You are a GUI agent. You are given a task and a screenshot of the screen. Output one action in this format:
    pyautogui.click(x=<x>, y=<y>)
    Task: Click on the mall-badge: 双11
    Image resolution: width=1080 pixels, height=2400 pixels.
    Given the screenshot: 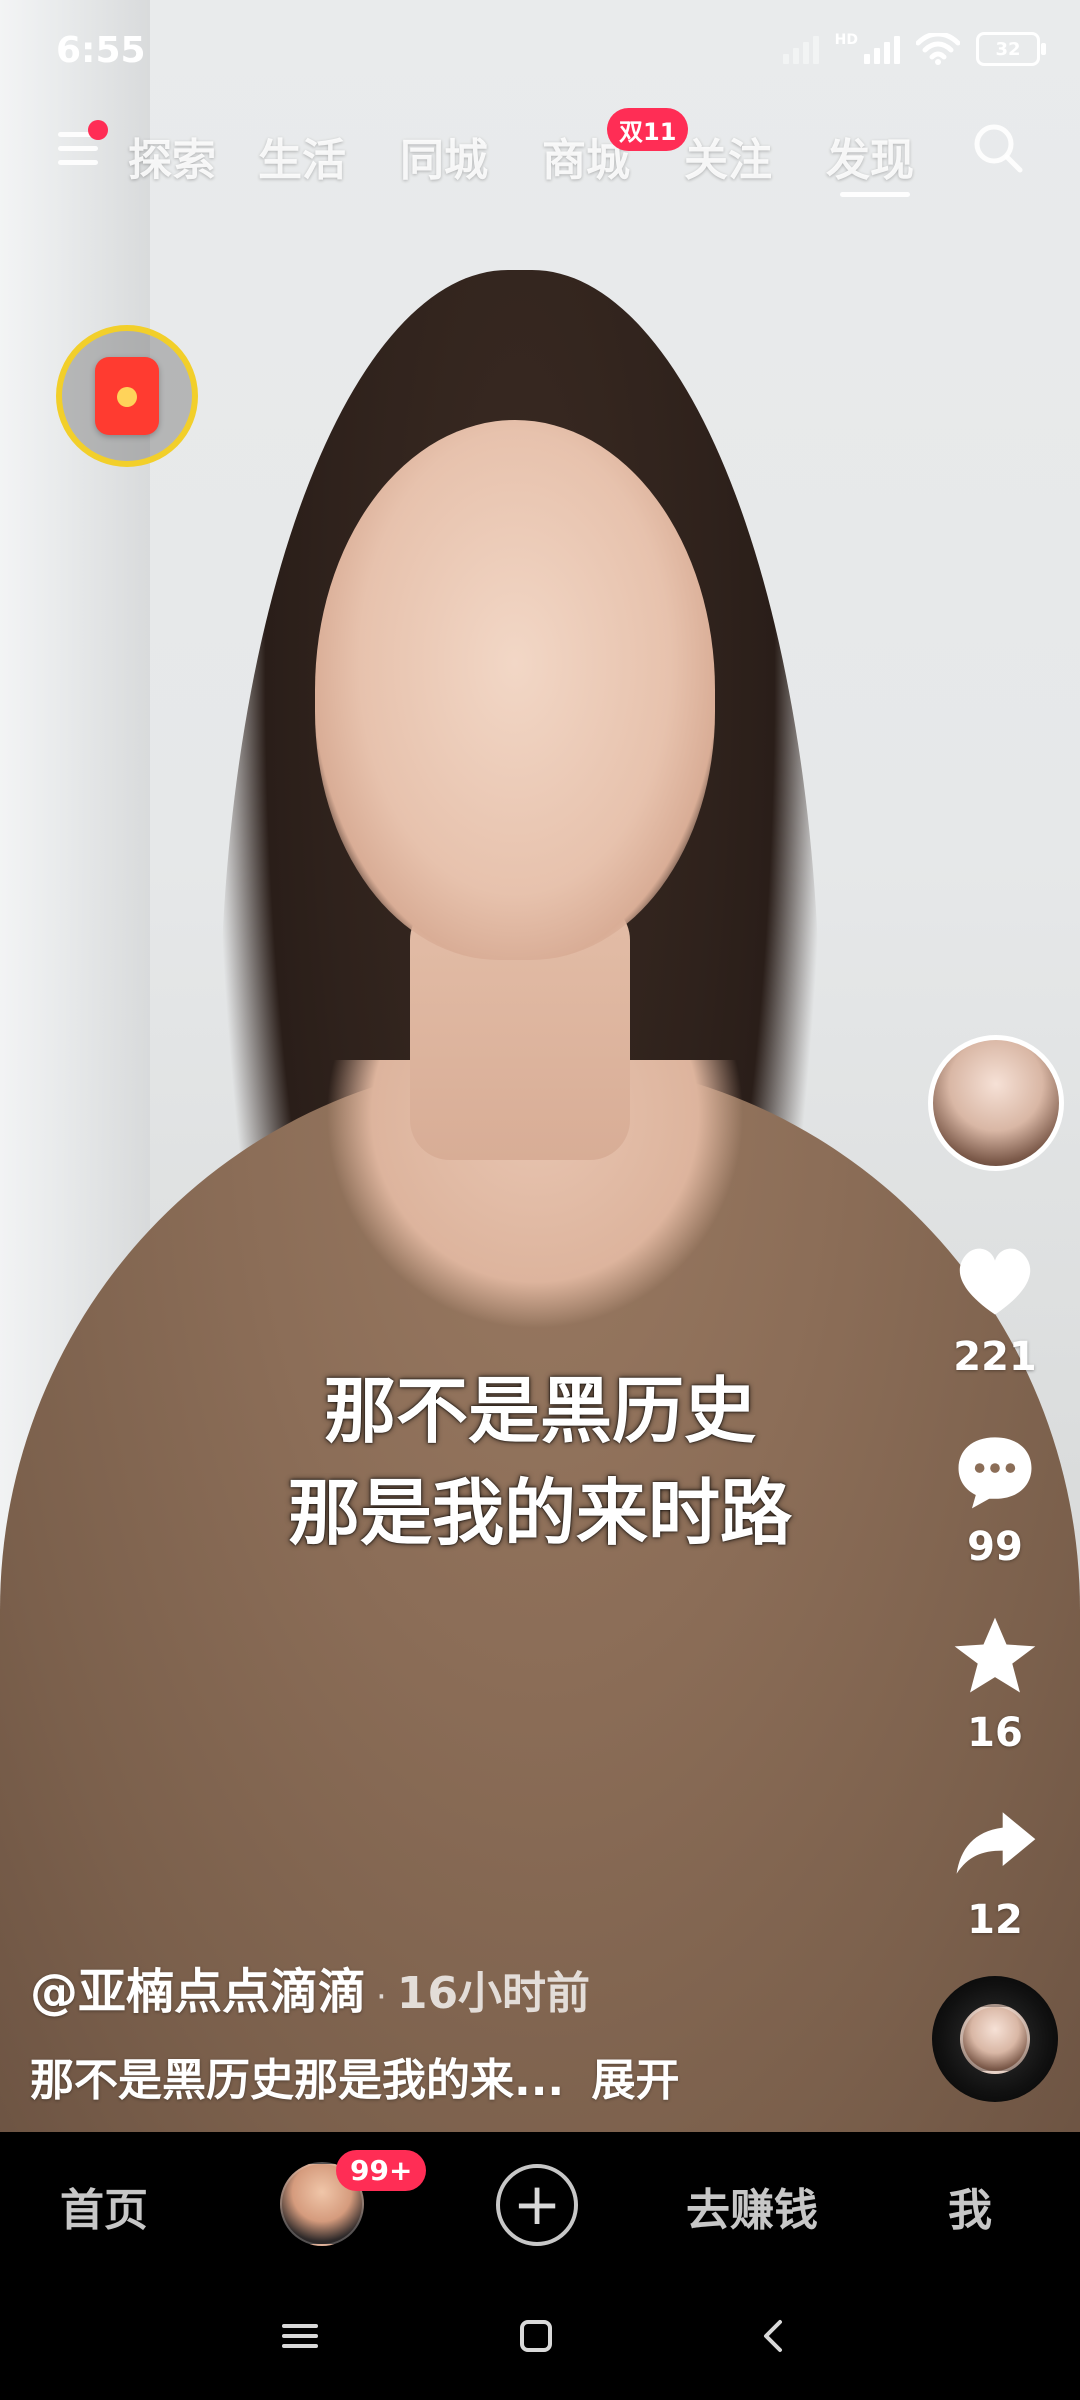 What is the action you would take?
    pyautogui.click(x=648, y=129)
    